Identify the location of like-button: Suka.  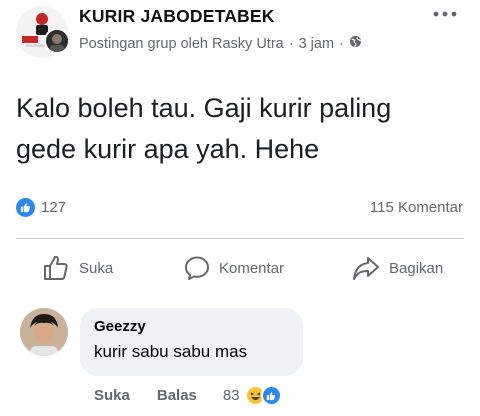
(77, 268).